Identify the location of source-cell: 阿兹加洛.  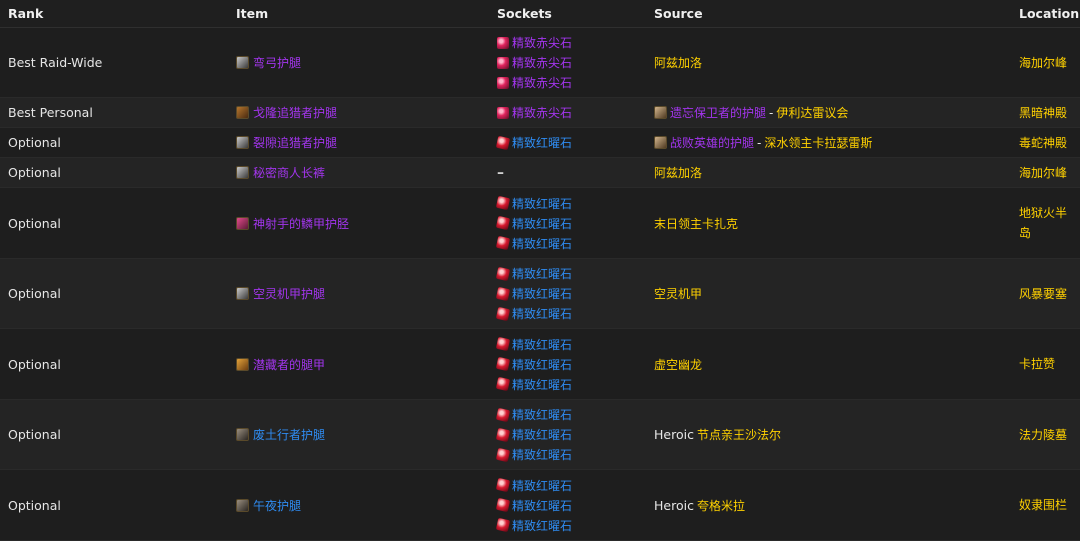
(834, 172).